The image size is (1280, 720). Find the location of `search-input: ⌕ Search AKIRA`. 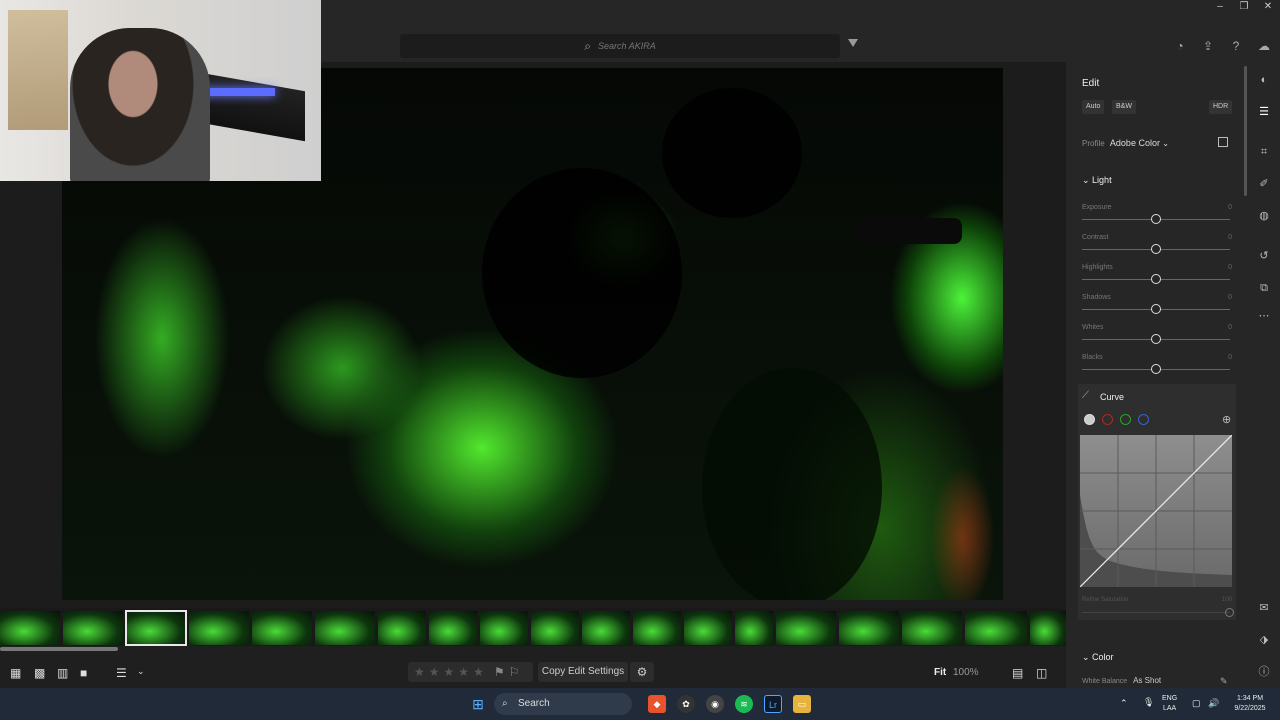

search-input: ⌕ Search AKIRA is located at coordinates (620, 46).